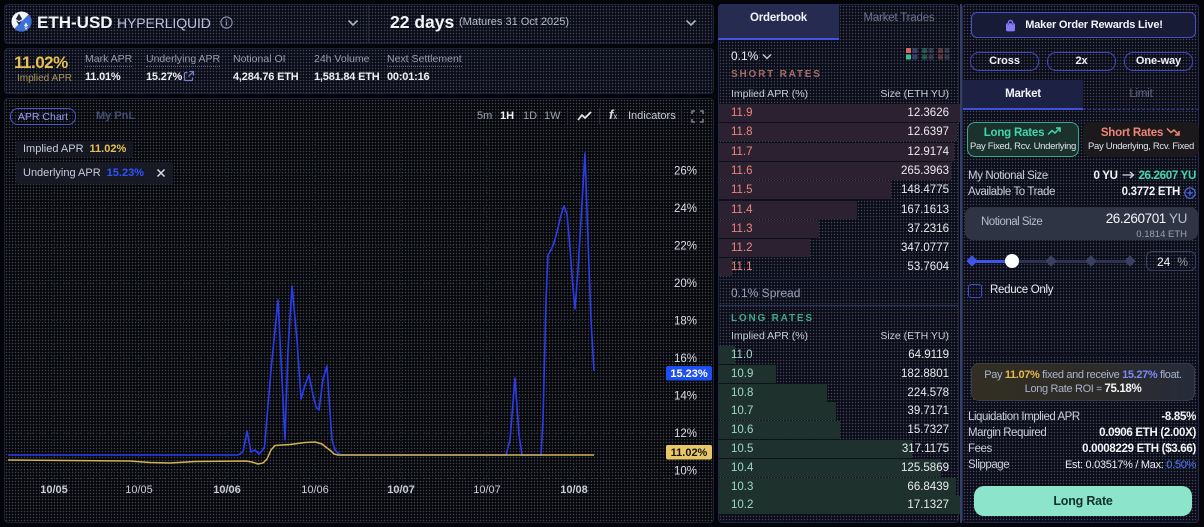 The height and width of the screenshot is (527, 1204). I want to click on svg-text: 18%, so click(685, 322).